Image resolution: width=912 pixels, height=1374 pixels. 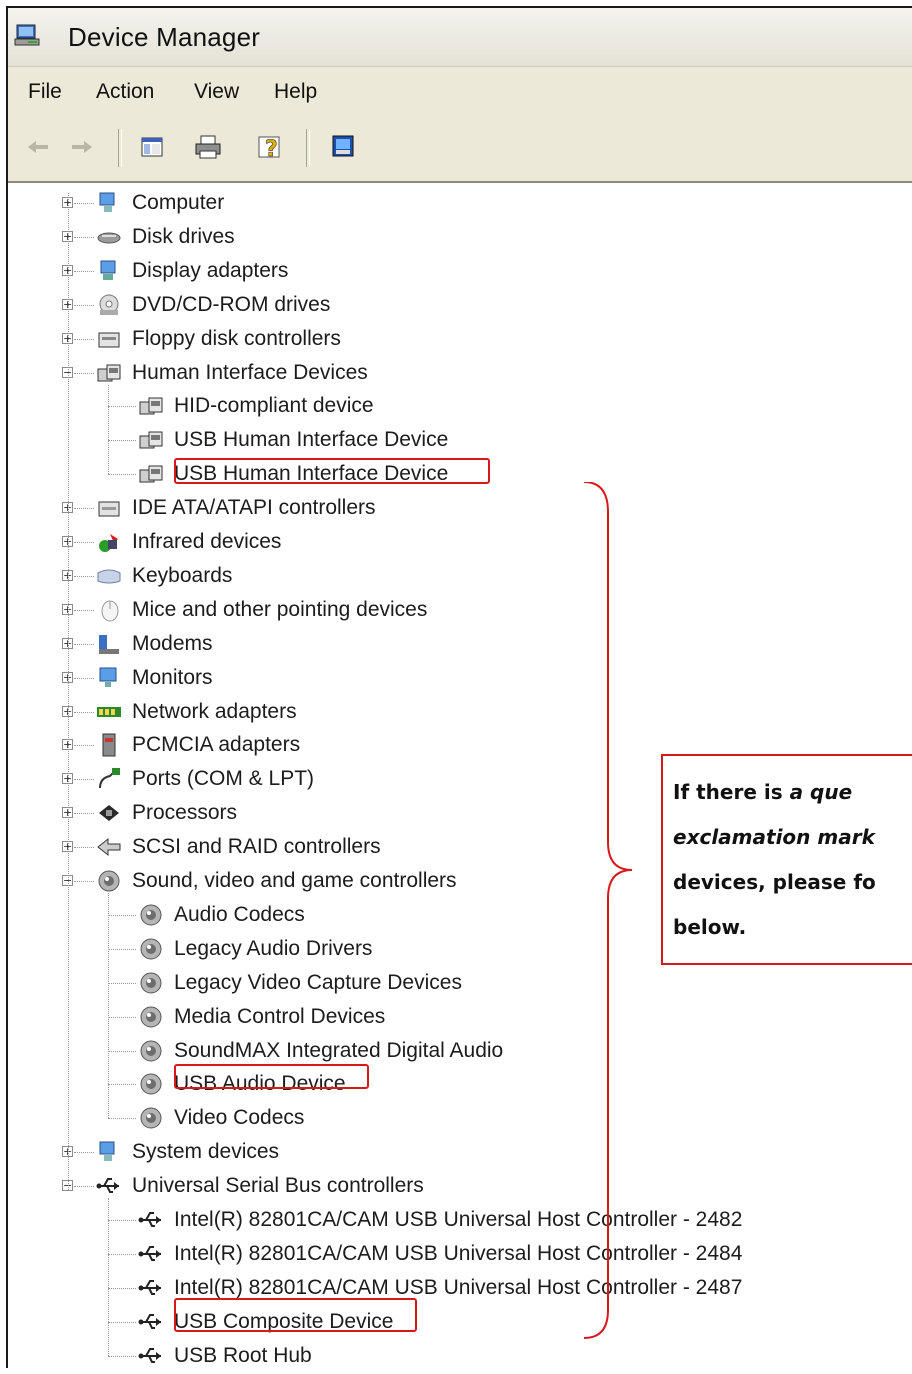 I want to click on network-adapter-icon, so click(x=109, y=712).